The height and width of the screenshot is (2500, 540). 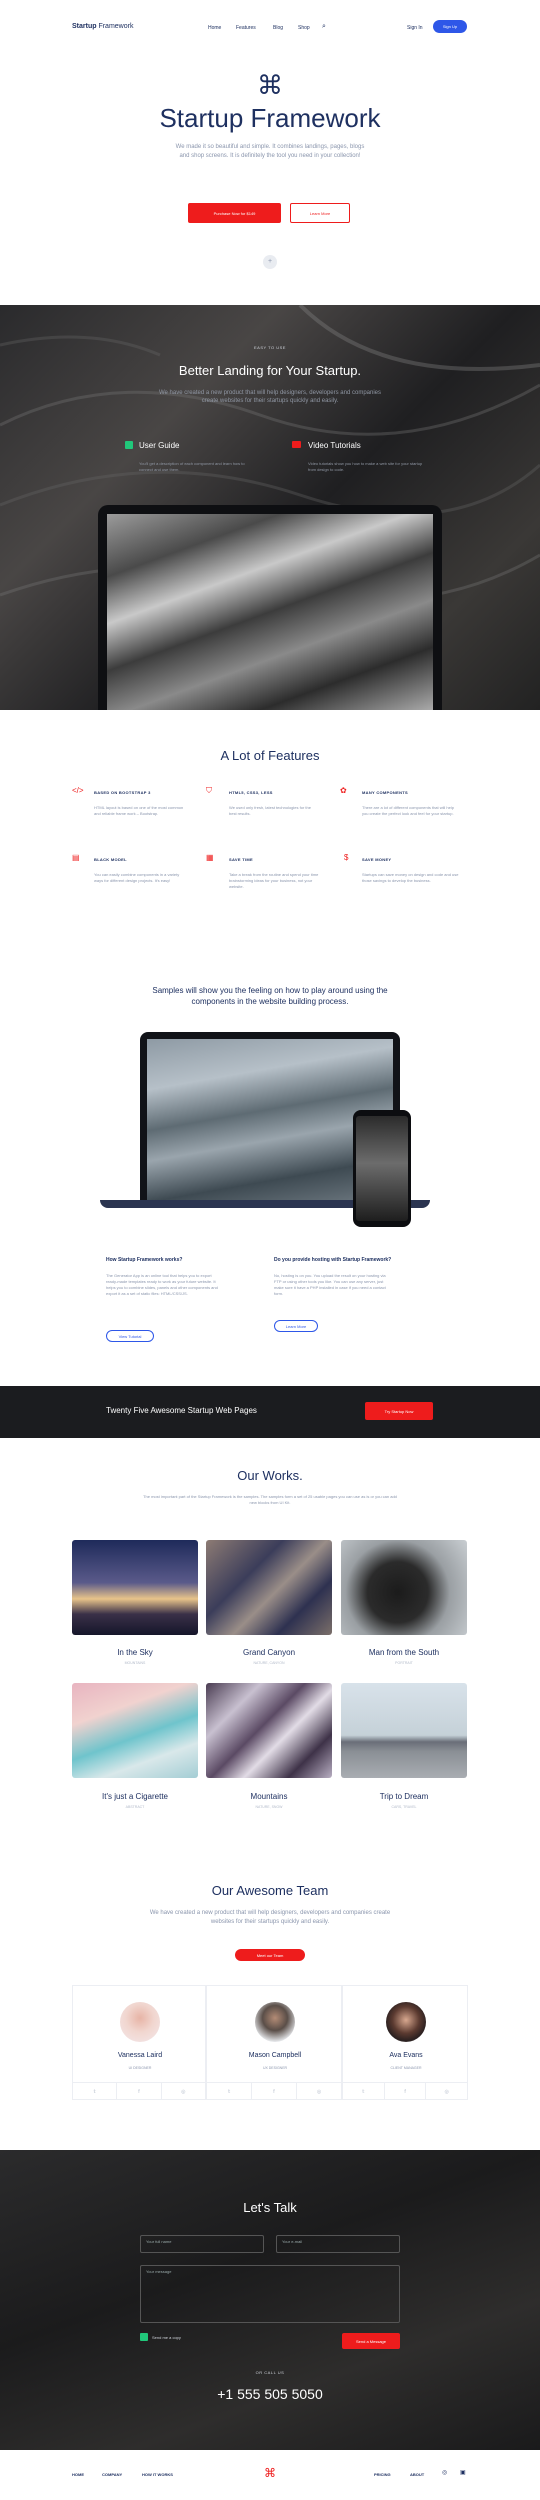 I want to click on laptop-mockup, so click(x=270, y=607).